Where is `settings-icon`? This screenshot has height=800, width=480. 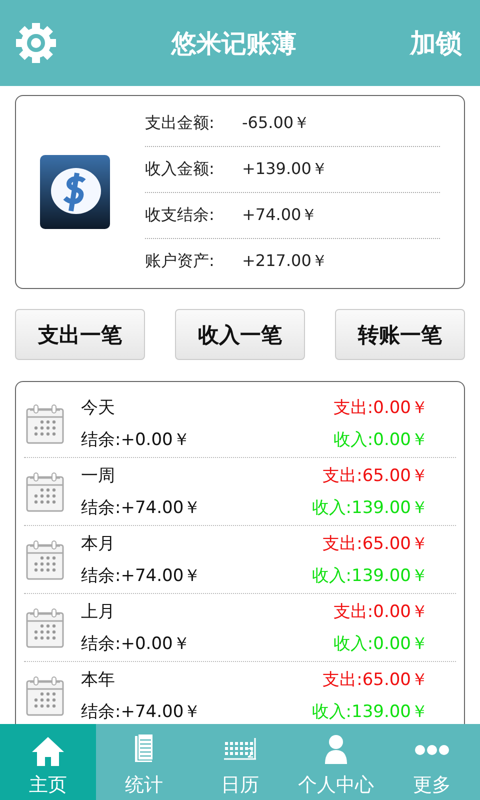 settings-icon is located at coordinates (36, 43).